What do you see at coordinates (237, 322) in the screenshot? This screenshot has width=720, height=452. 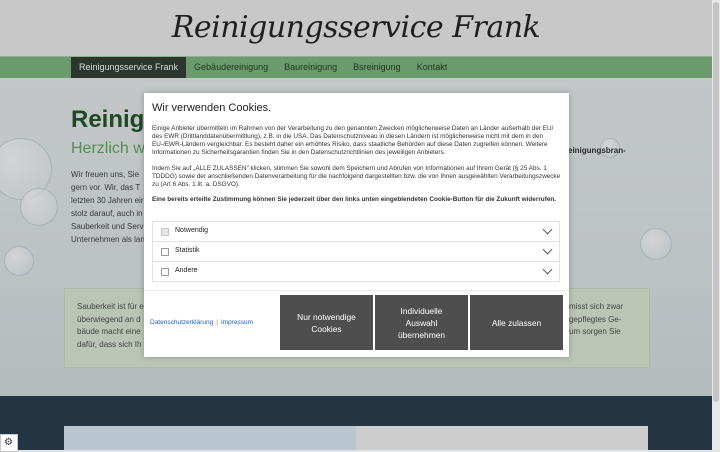 I see `imprint-link: Impressum` at bounding box center [237, 322].